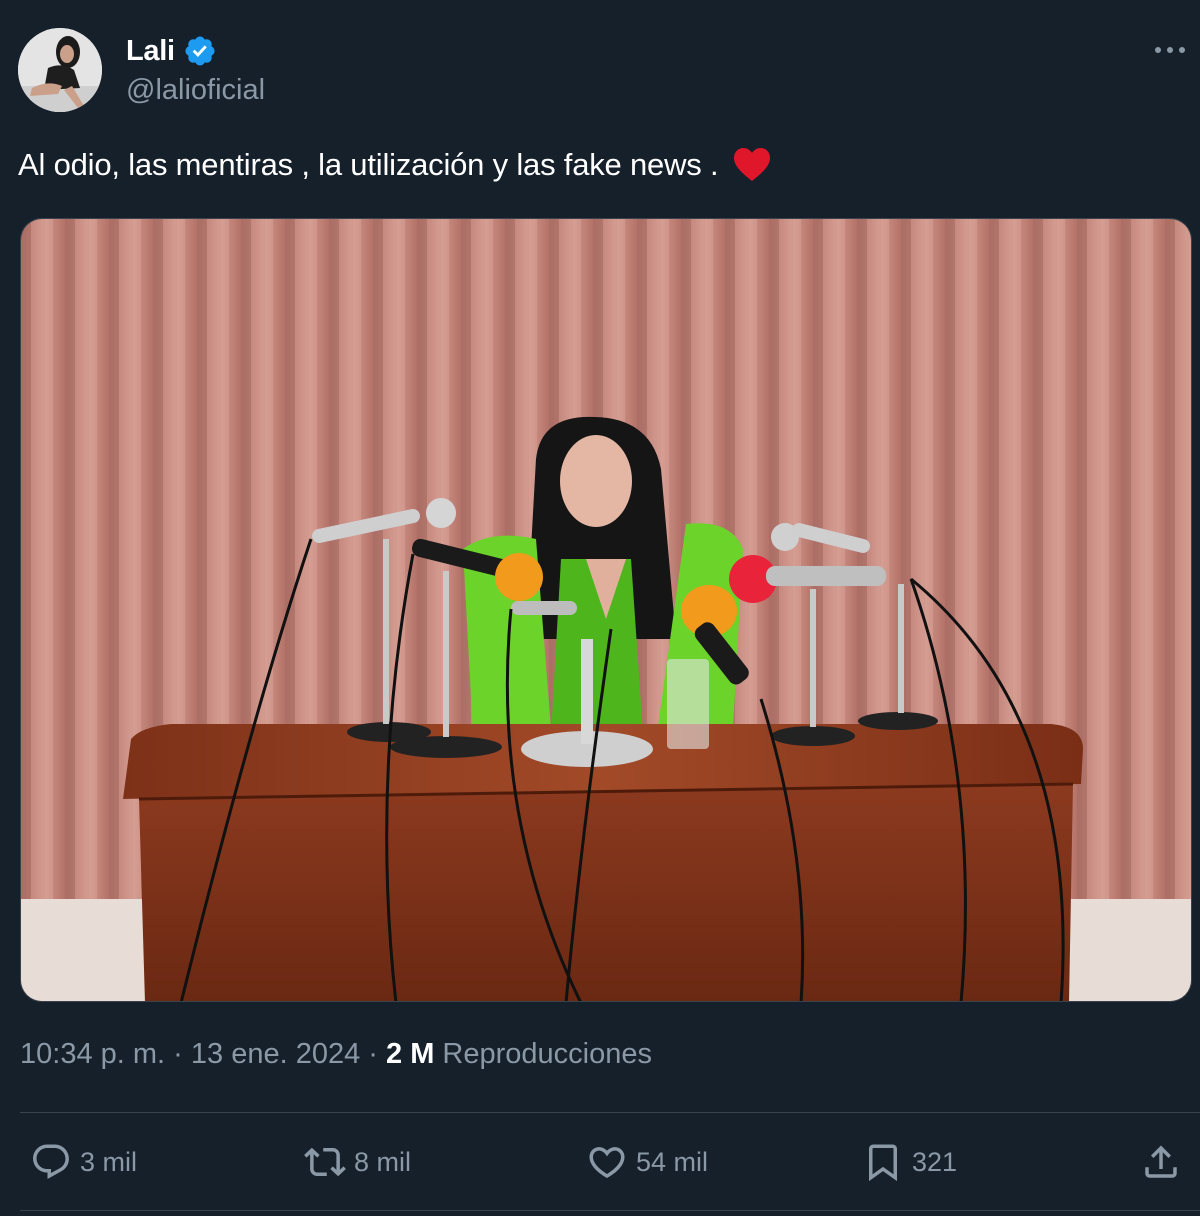 The height and width of the screenshot is (1216, 1200). I want to click on divider-bottom, so click(610, 1210).